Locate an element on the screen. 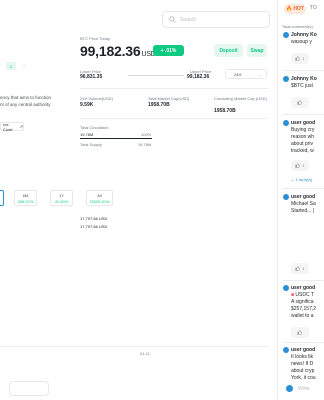 This screenshot has width=324, height=400. market-cap-label: Total Market Cap(USD) is located at coordinates (169, 98).